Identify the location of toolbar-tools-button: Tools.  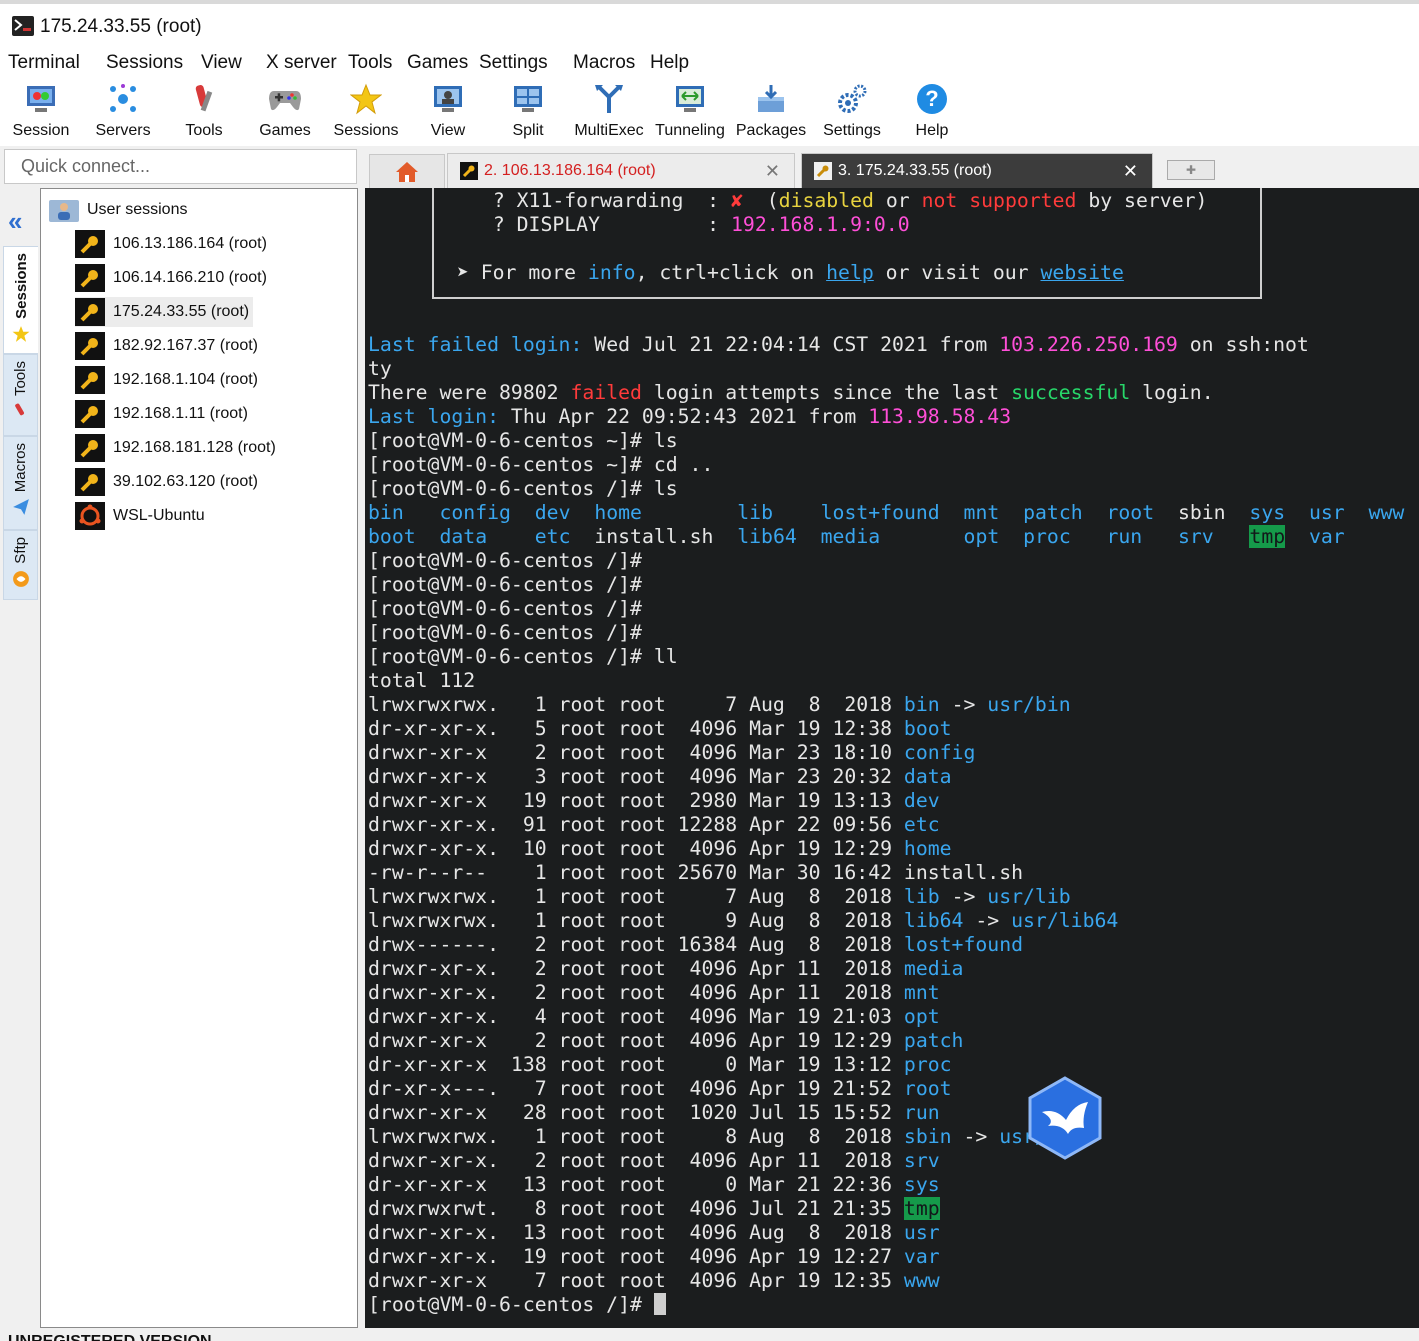
(204, 113).